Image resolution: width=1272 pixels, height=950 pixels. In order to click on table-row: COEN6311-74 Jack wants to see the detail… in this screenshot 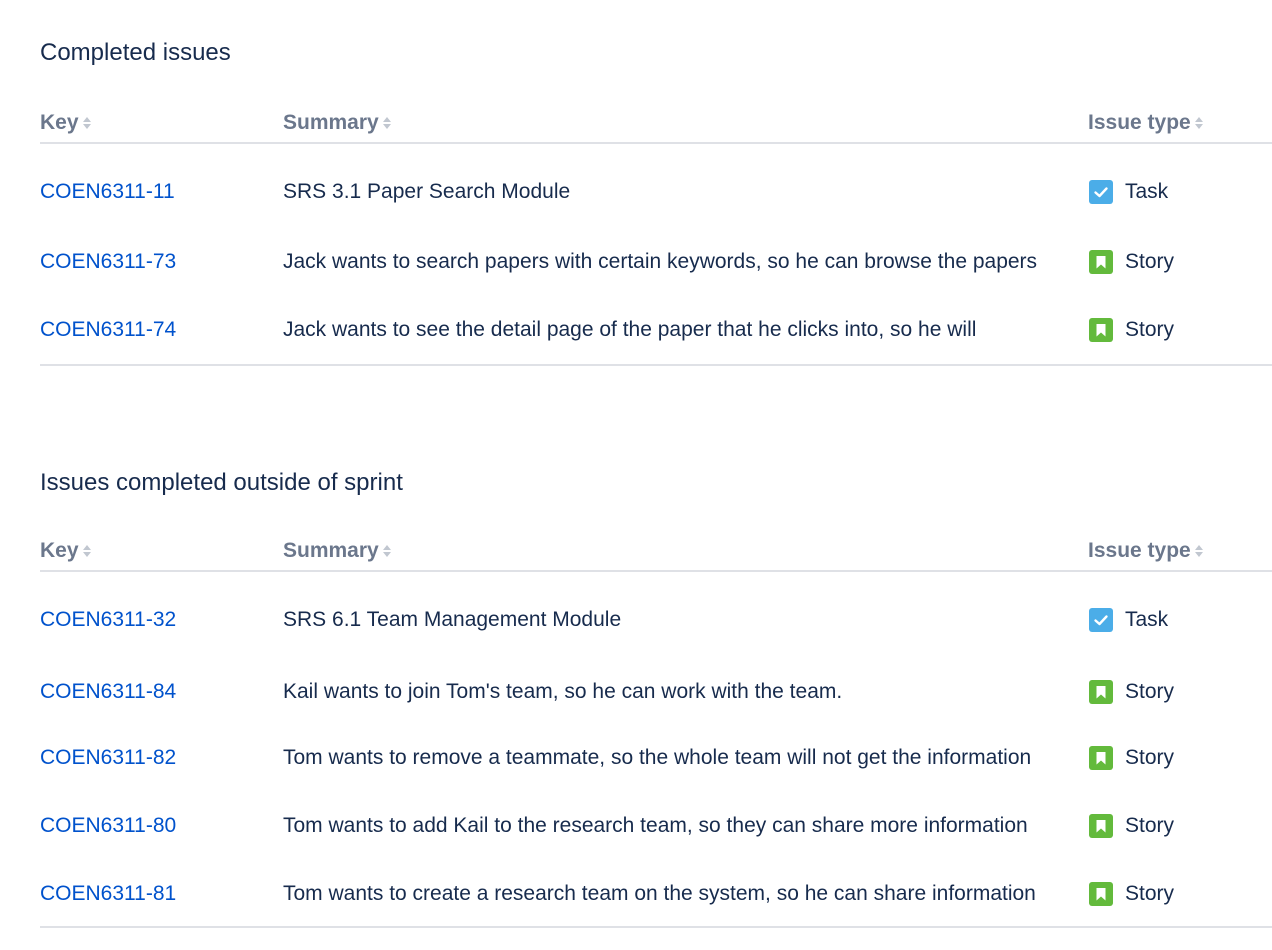, I will do `click(656, 330)`.